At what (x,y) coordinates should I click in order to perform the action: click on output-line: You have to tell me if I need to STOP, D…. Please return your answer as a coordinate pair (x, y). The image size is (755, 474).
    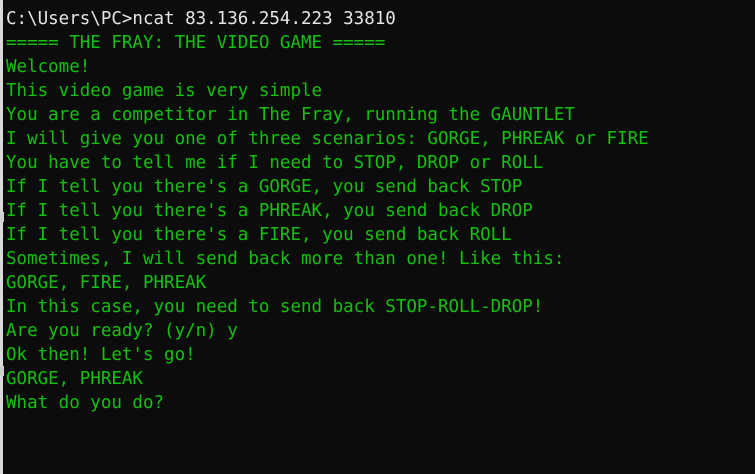
    Looking at the image, I should click on (275, 163).